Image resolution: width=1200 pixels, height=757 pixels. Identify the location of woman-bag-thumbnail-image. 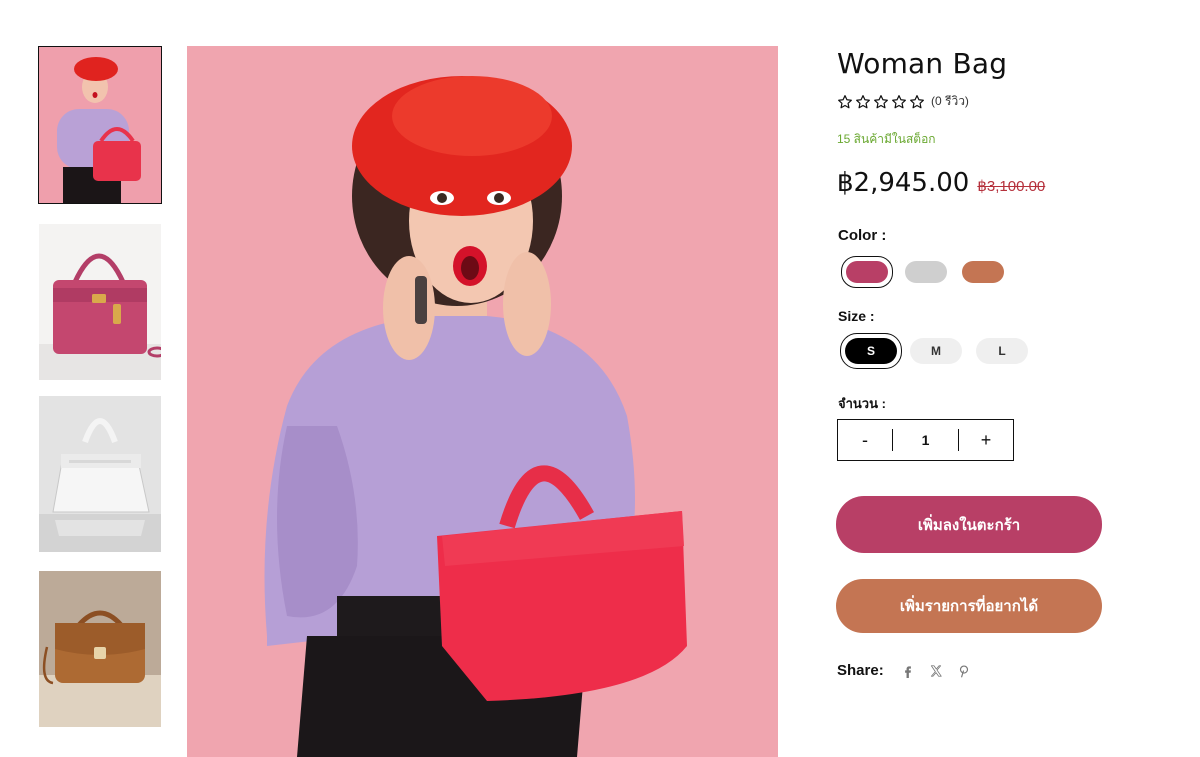
(100, 125).